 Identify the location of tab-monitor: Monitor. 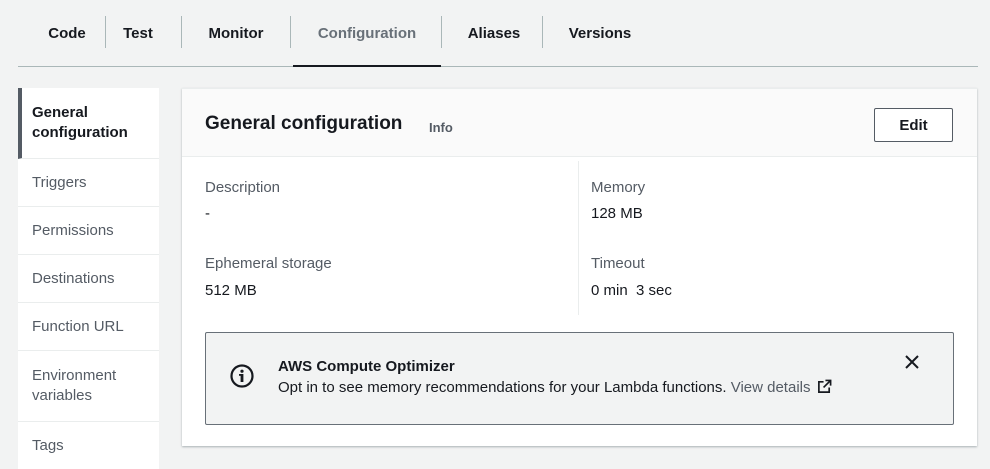
(236, 33).